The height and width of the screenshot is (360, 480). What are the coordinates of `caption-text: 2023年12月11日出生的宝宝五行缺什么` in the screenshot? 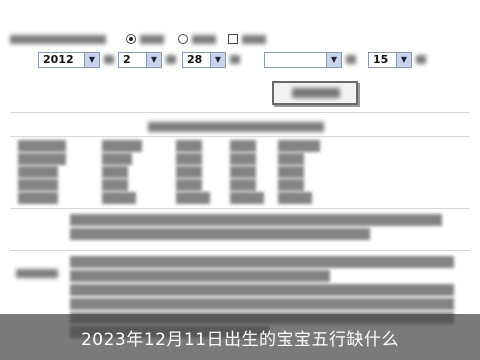 It's located at (240, 340).